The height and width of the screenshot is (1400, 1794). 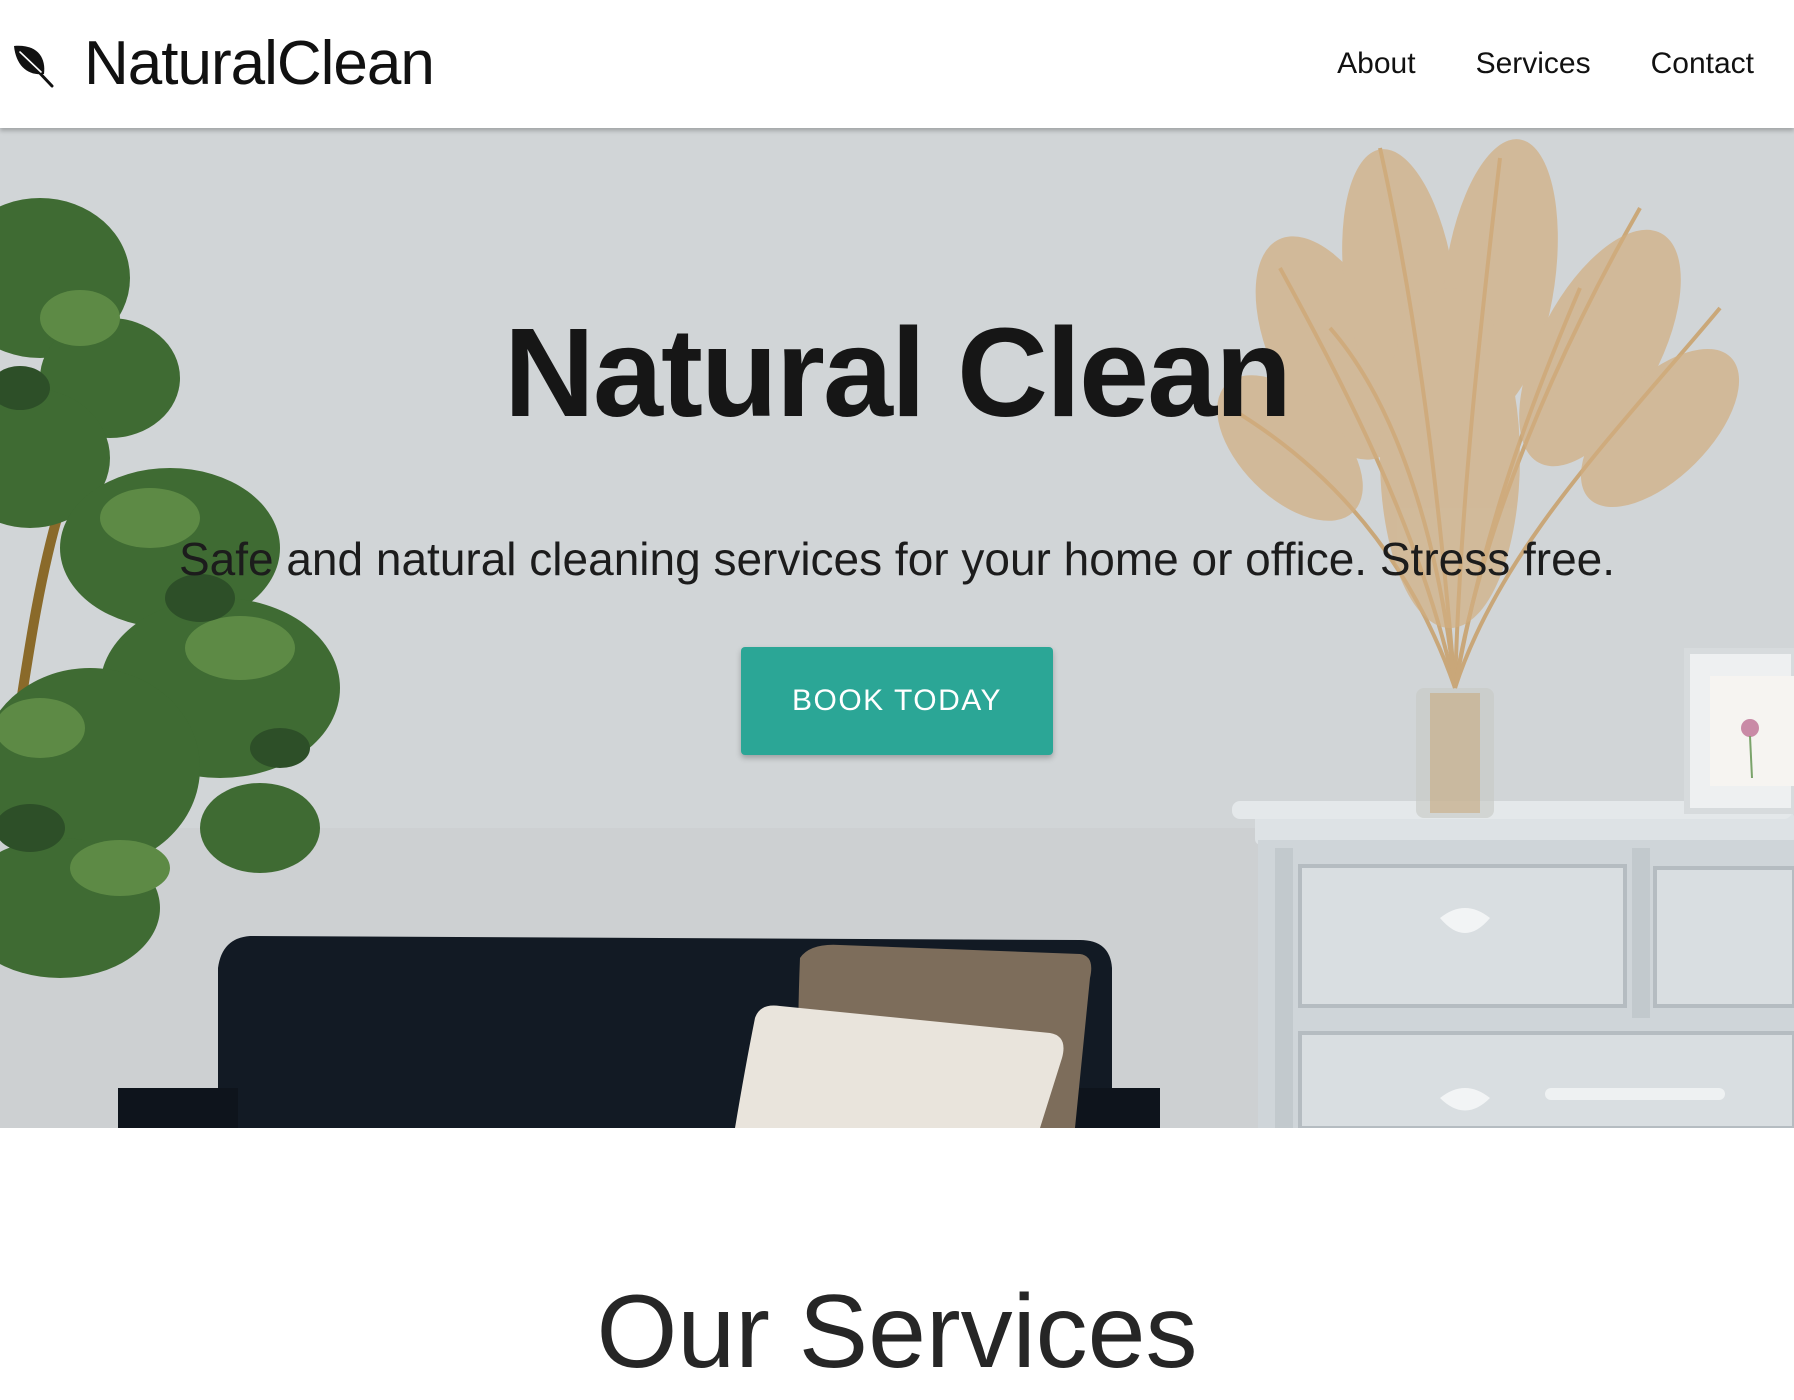 What do you see at coordinates (897, 64) in the screenshot?
I see `site-header: NaturalClean About Services Contact` at bounding box center [897, 64].